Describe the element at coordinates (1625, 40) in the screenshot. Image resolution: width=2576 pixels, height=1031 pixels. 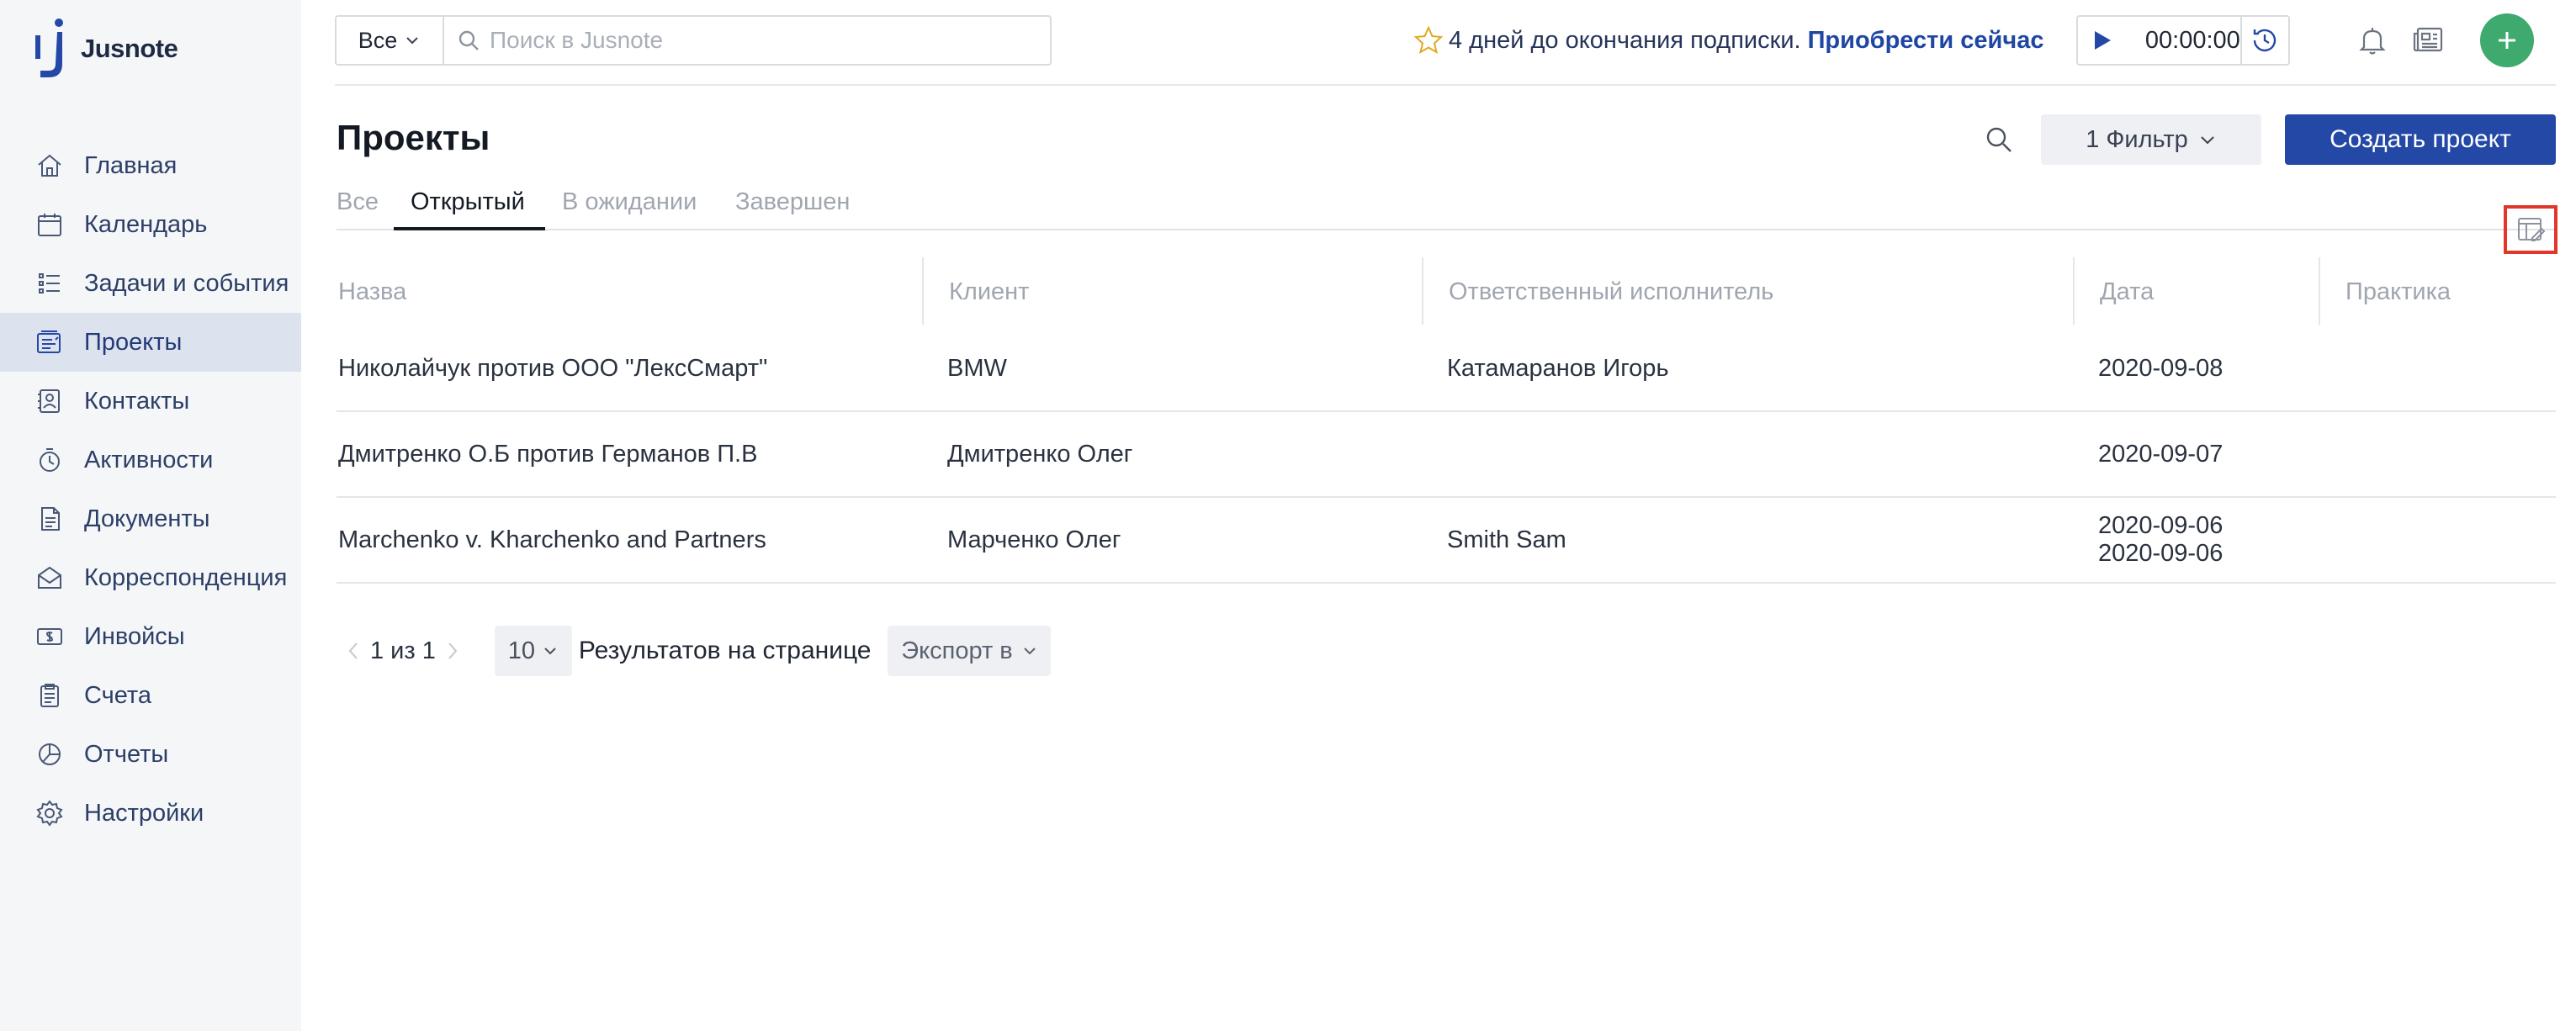
I see `subscription-text: 4 дней до окончания подписки.` at that location.